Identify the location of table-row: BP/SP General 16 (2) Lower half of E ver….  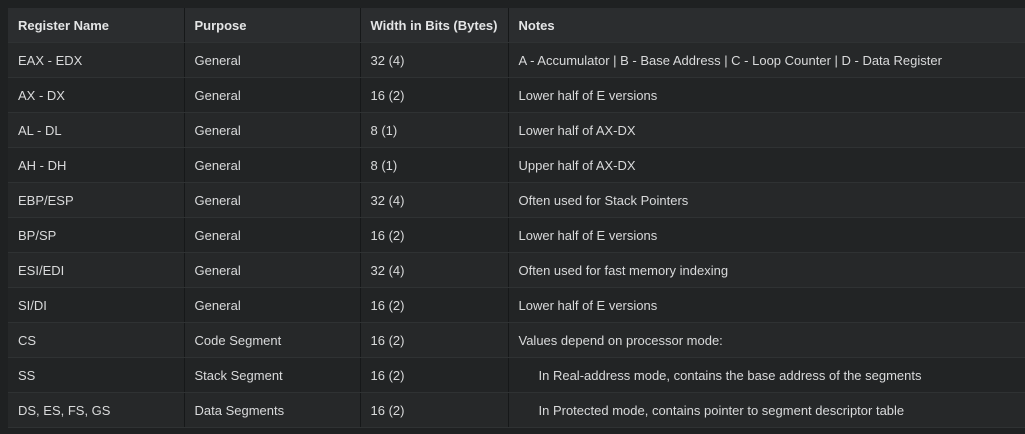
(516, 235).